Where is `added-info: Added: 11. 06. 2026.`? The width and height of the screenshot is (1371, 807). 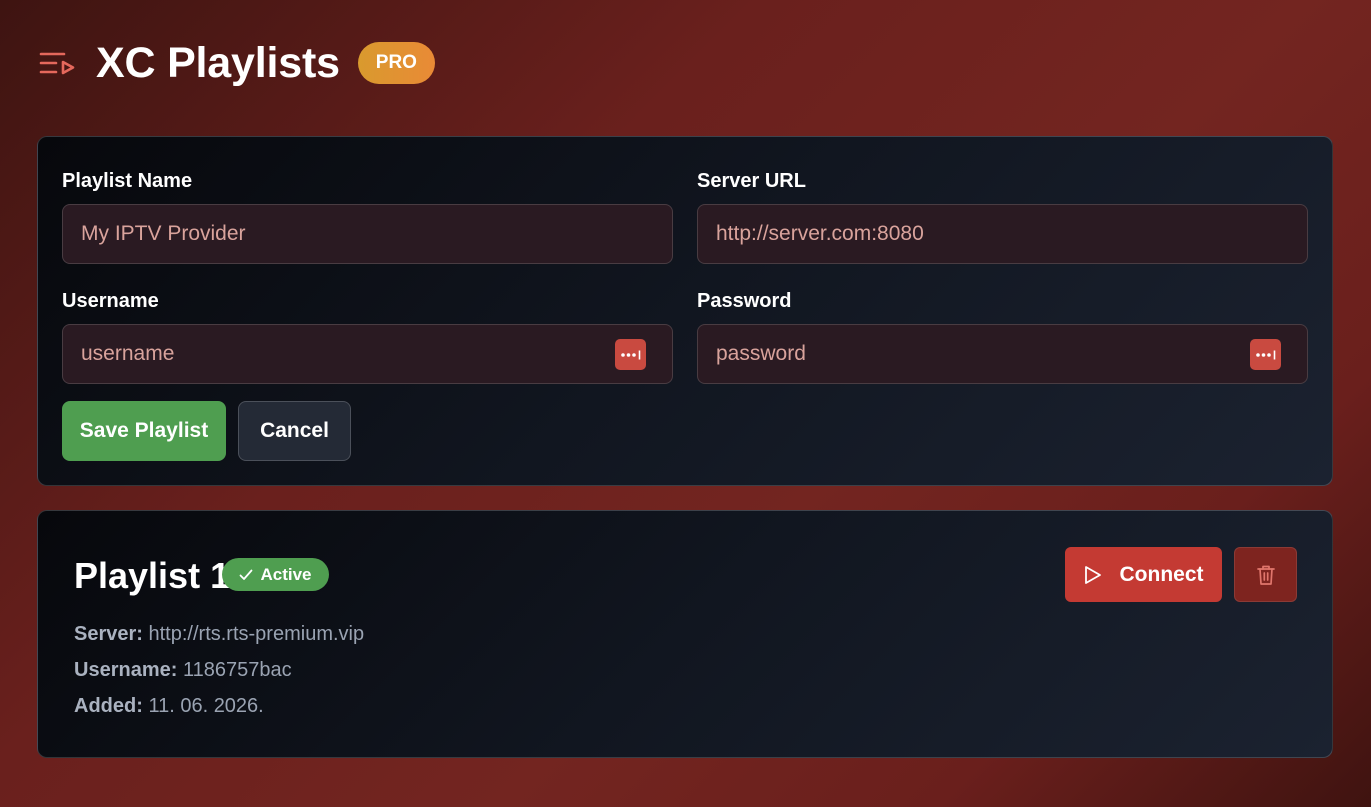 added-info: Added: 11. 06. 2026. is located at coordinates (169, 706).